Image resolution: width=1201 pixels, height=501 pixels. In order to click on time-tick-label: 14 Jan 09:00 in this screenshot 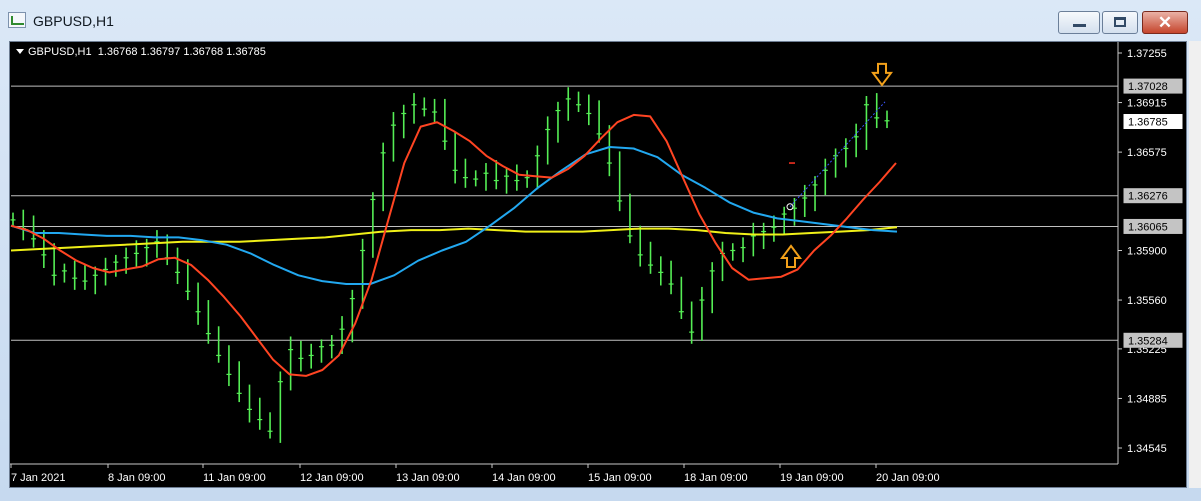, I will do `click(524, 478)`.